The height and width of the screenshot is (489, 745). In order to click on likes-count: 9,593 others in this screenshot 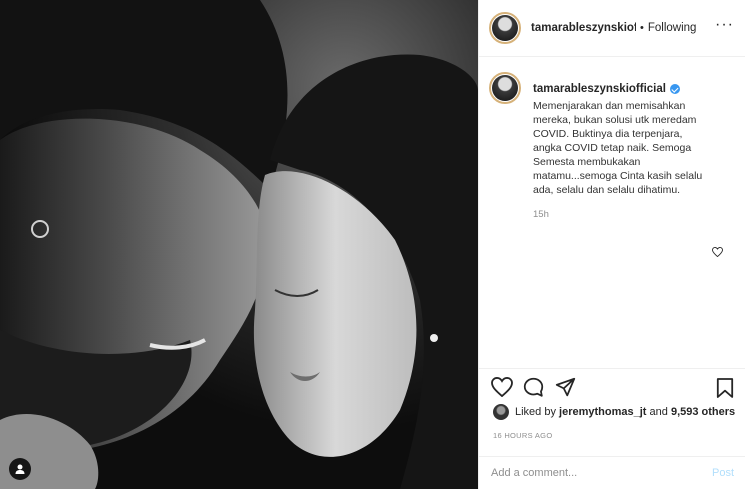, I will do `click(703, 412)`.